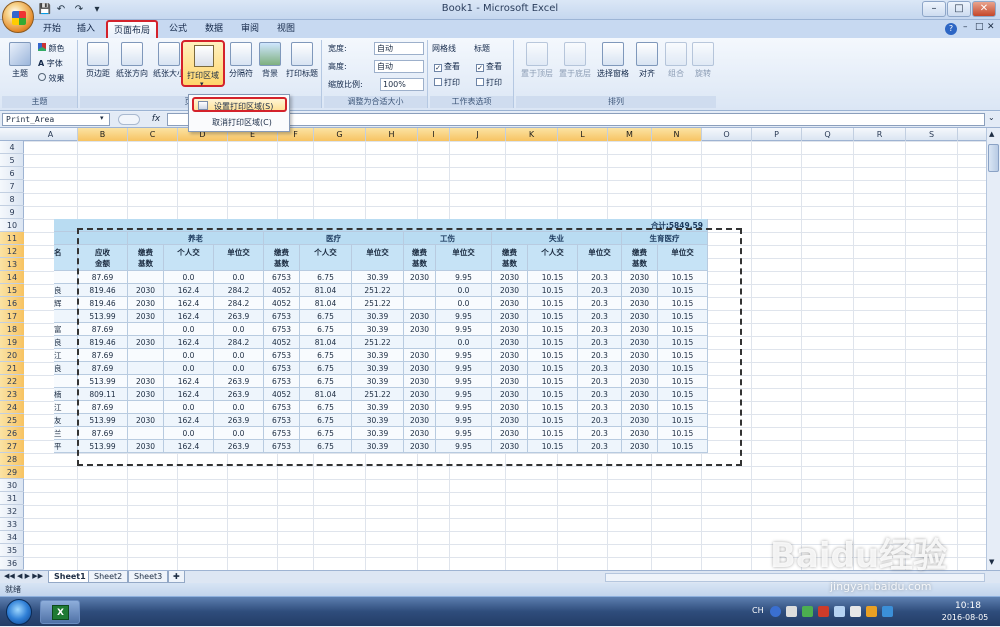 The height and width of the screenshot is (627, 1000). What do you see at coordinates (650, 225) in the screenshot?
I see `table-total: 合计:5849.59` at bounding box center [650, 225].